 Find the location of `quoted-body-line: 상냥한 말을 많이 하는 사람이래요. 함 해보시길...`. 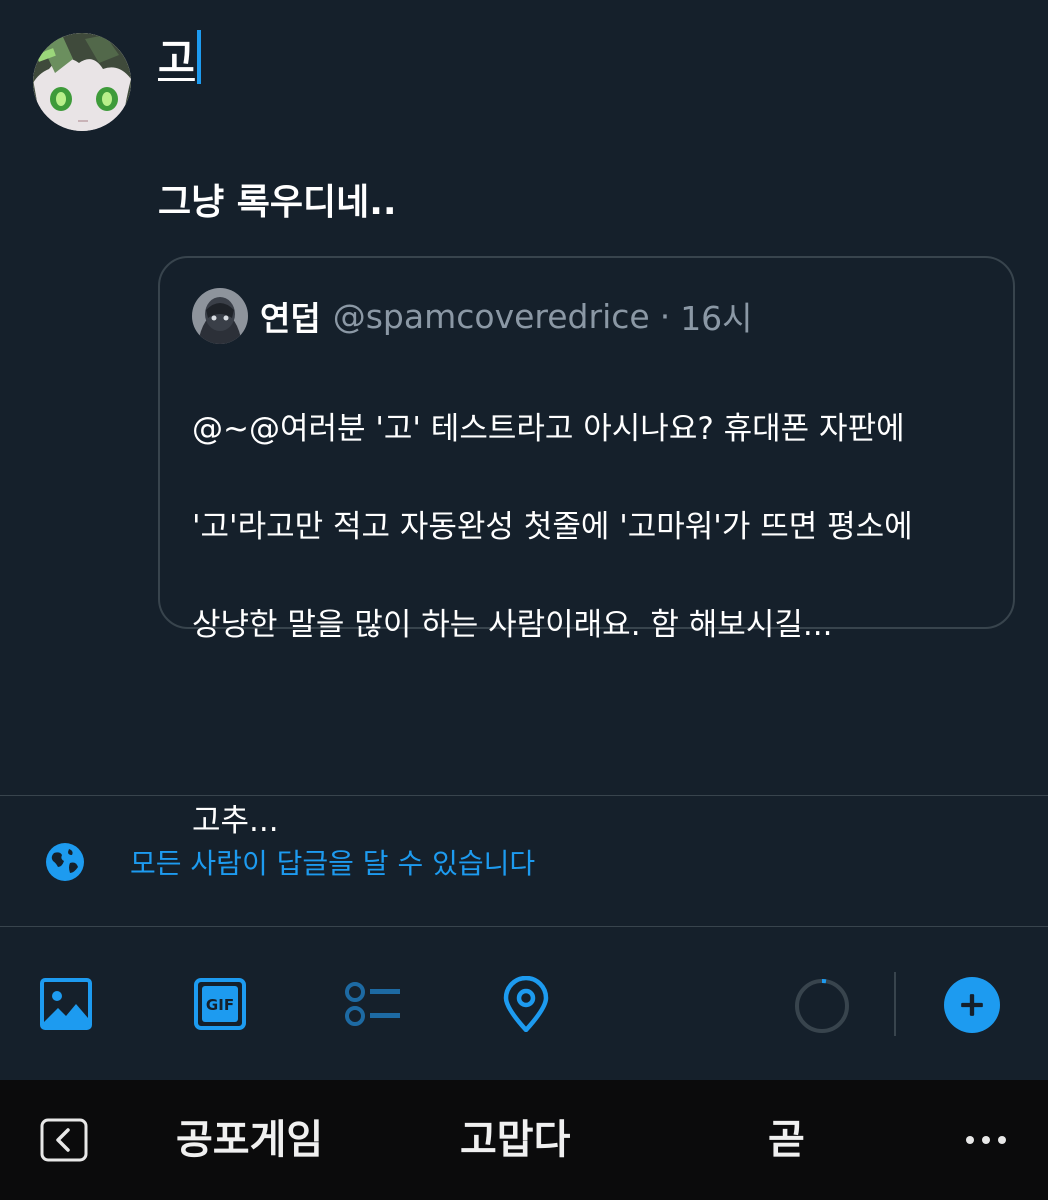

quoted-body-line: 상냥한 말을 많이 하는 사람이래요. 함 해보시길... is located at coordinates (512, 625).